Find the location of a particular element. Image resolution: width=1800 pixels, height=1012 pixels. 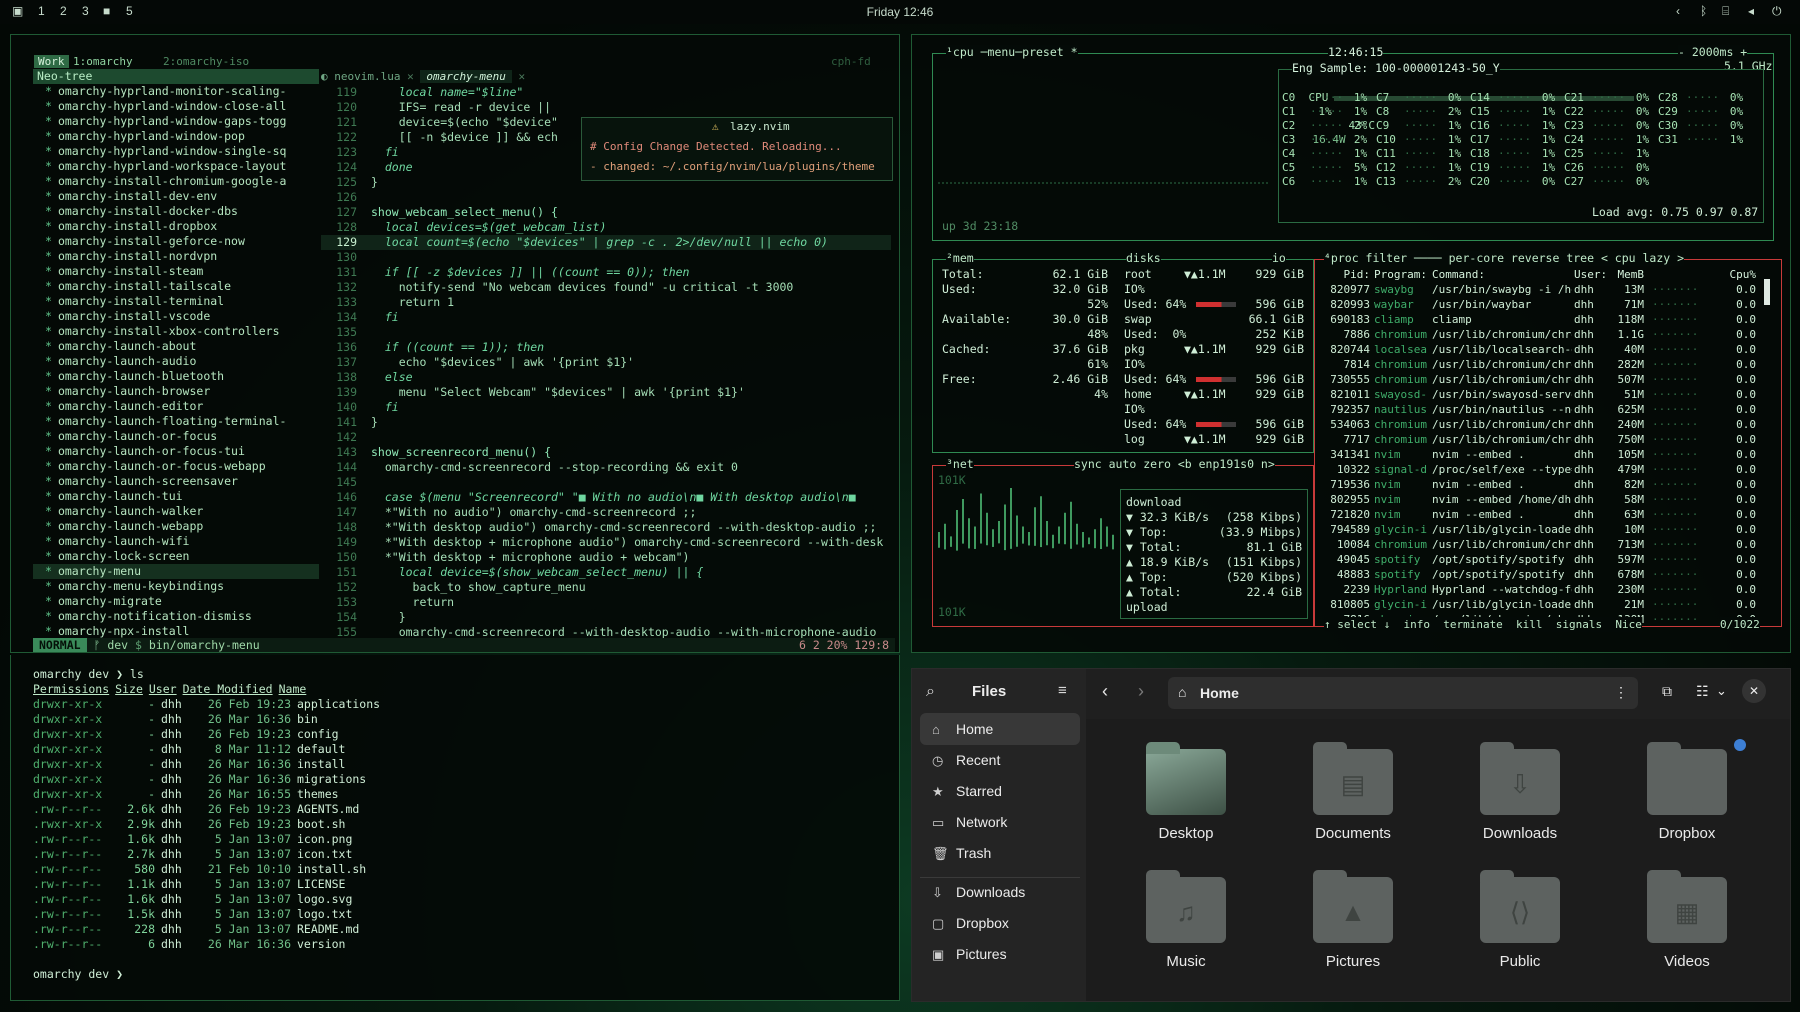

tree-item: * omarchy-notification-dismiss is located at coordinates (176, 616).